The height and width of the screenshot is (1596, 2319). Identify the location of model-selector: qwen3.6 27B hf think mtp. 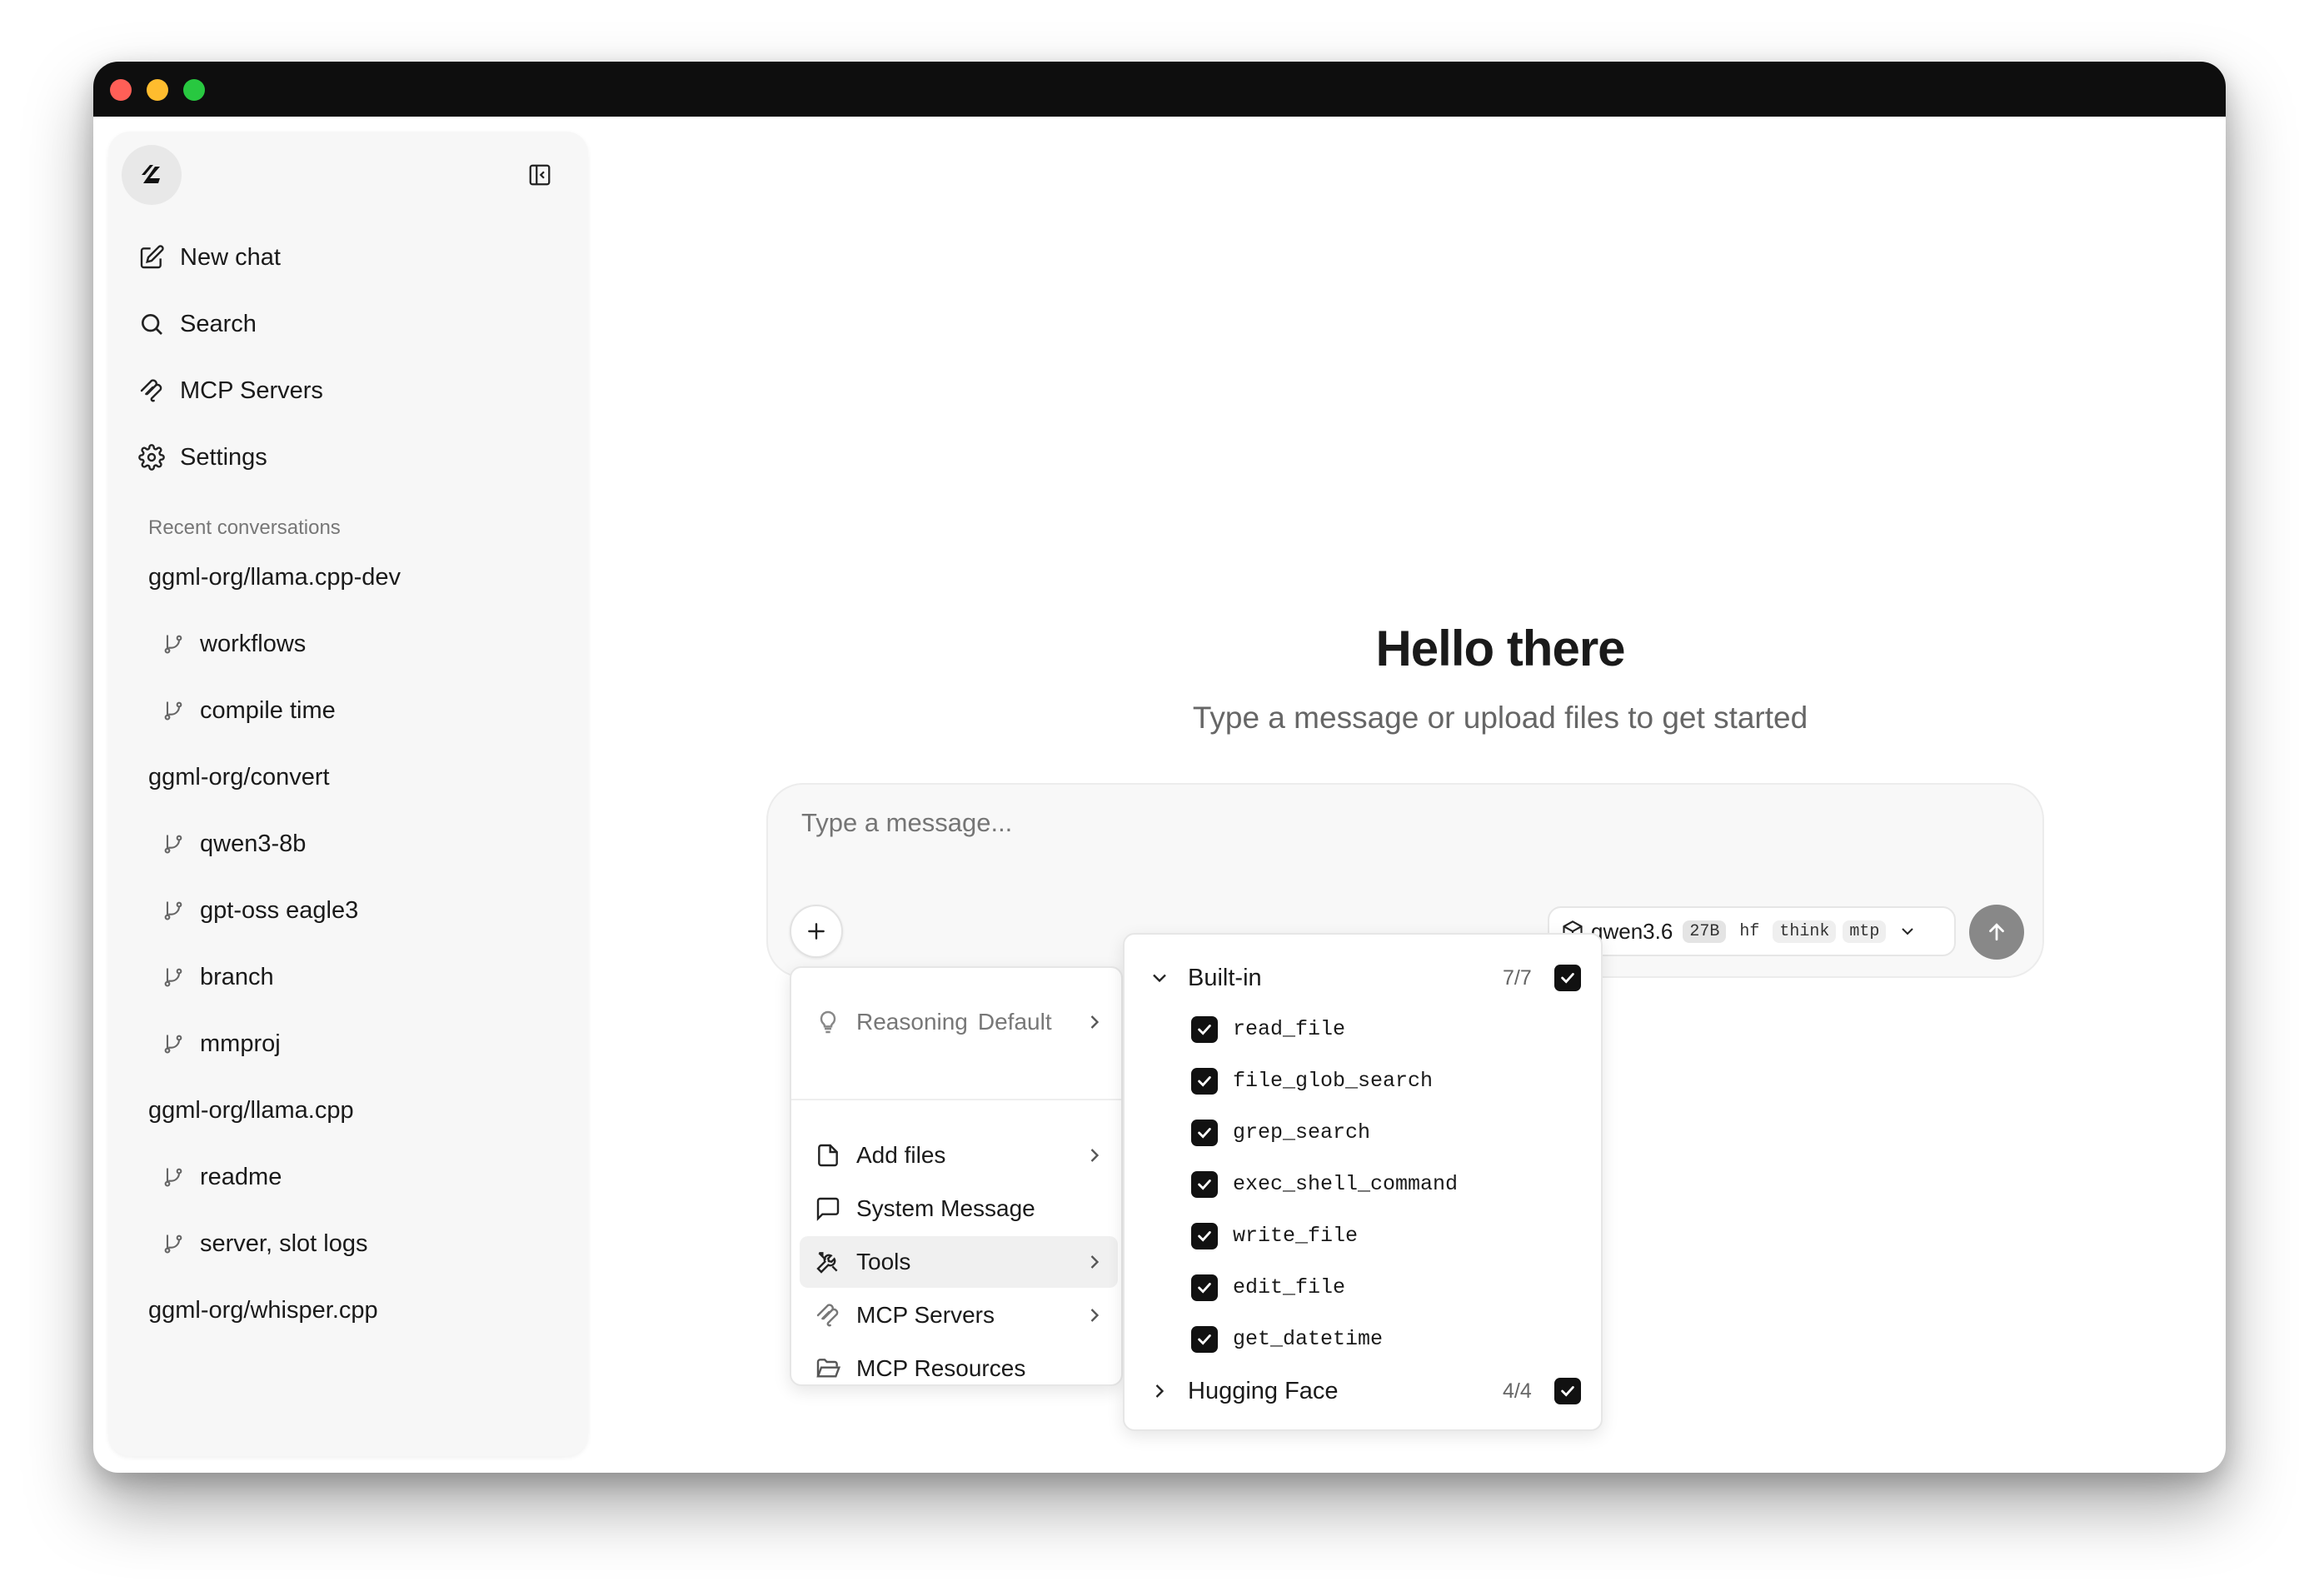
(1752, 931).